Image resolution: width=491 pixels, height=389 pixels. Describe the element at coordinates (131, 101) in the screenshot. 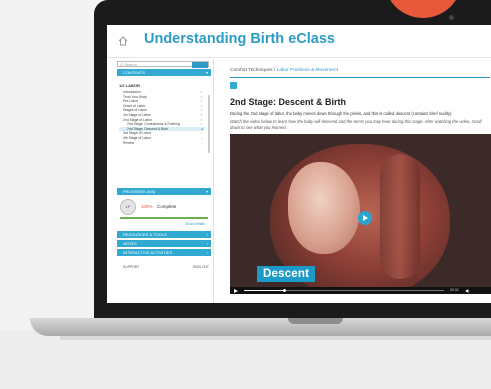

I see `toc-item-label: Pre-Labor` at that location.